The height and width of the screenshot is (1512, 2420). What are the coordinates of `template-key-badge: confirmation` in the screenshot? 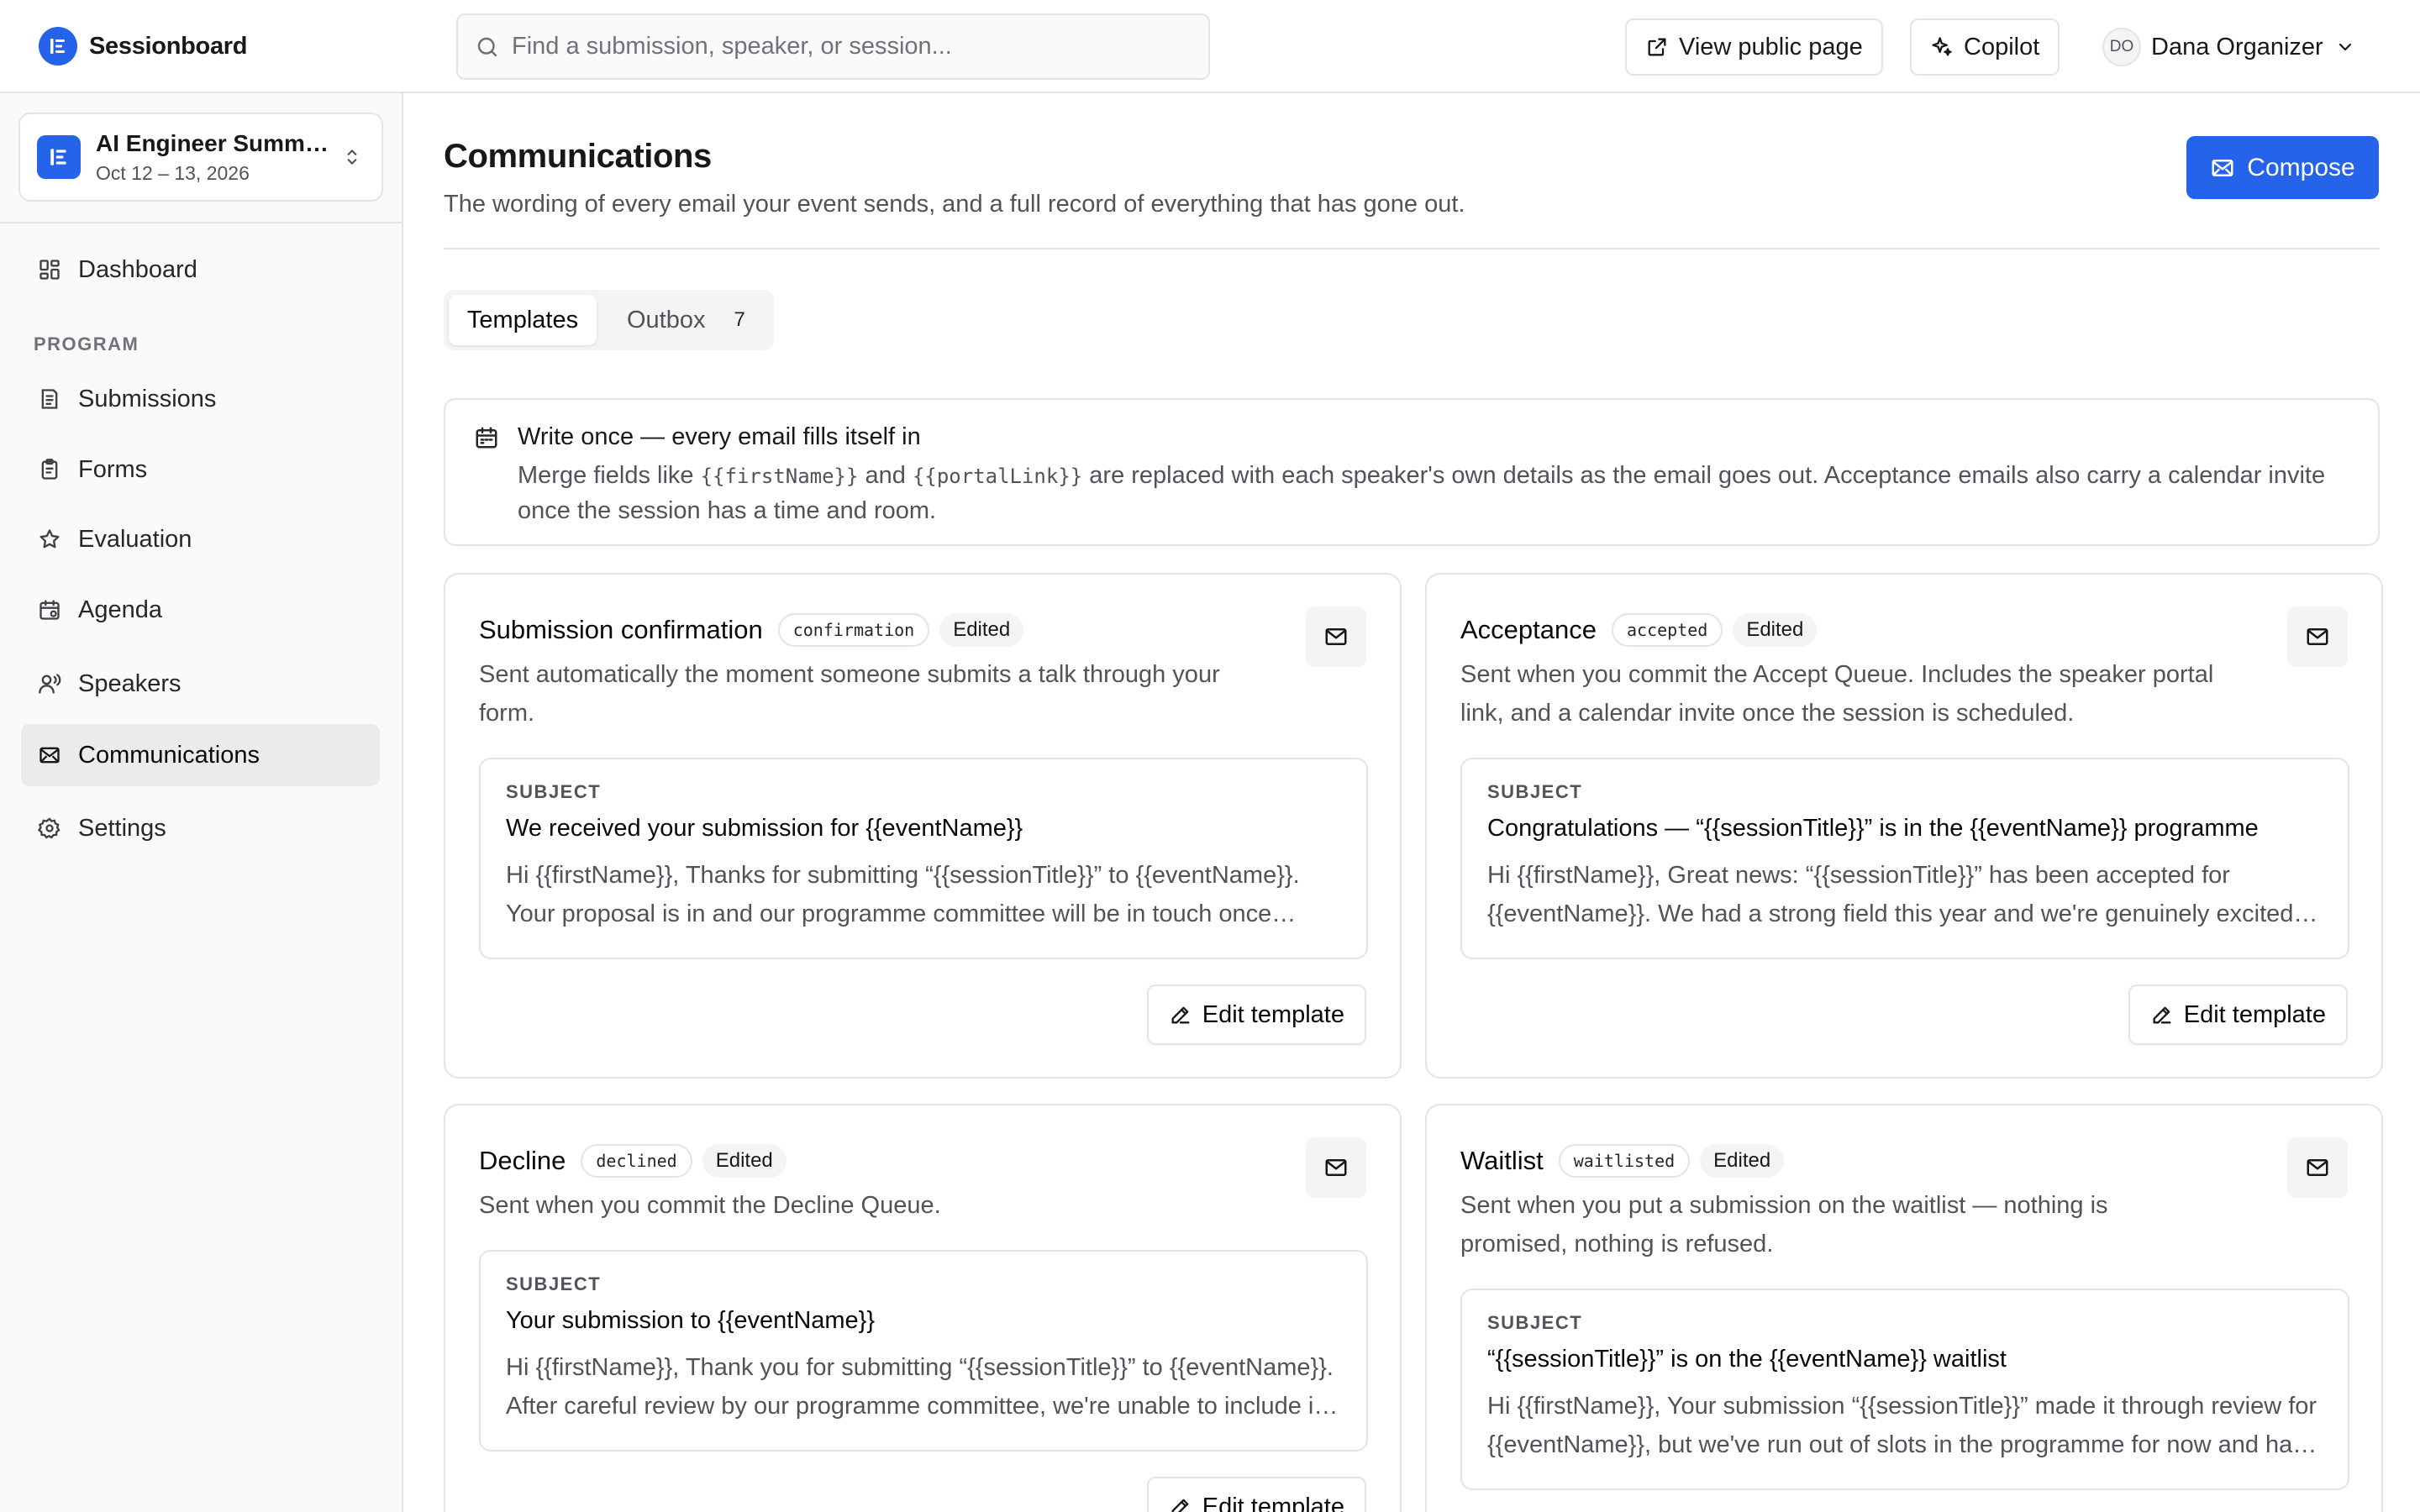 It's located at (854, 630).